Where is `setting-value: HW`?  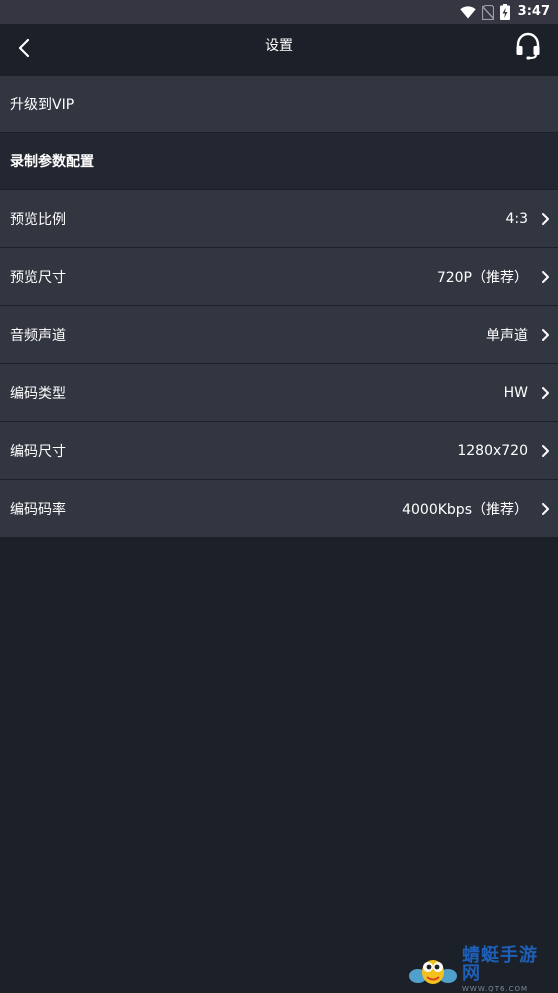
setting-value: HW is located at coordinates (515, 392).